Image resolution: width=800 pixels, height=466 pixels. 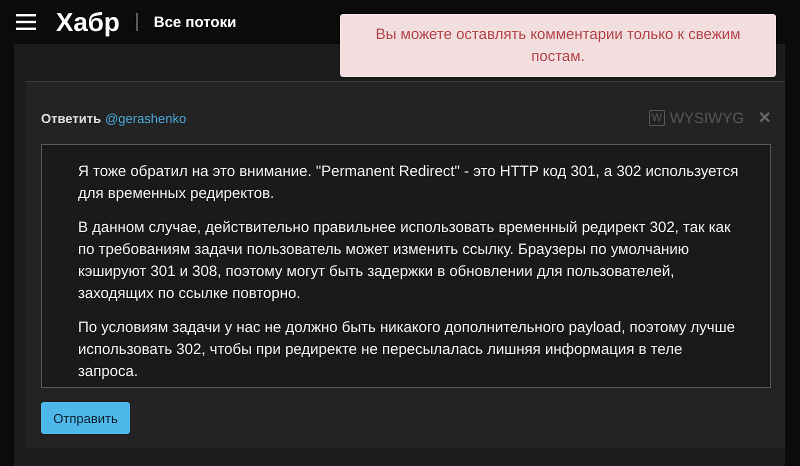 What do you see at coordinates (195, 22) in the screenshot?
I see `section-link: Все потоки` at bounding box center [195, 22].